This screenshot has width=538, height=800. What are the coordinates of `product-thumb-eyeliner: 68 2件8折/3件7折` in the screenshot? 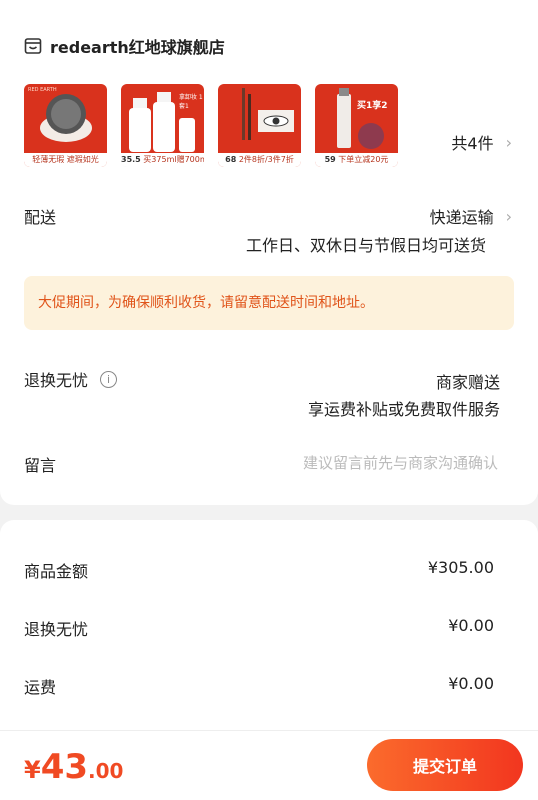 It's located at (259, 125).